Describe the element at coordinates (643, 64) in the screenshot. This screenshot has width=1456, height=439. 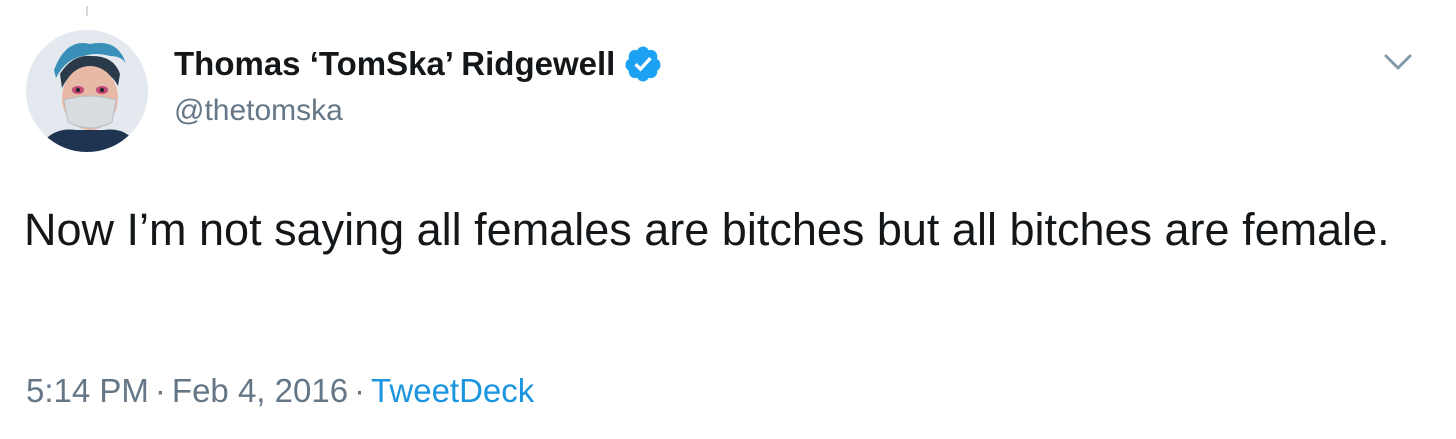
I see `verified-badge-icon` at that location.